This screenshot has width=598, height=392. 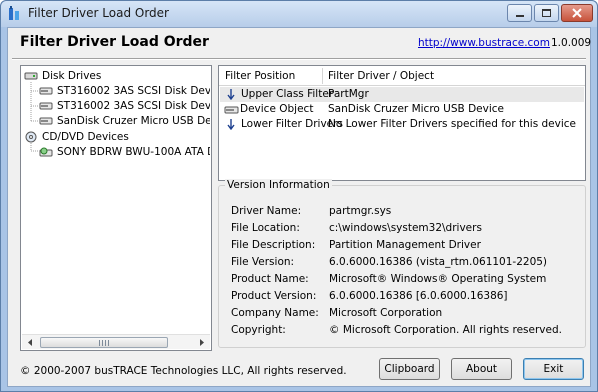 I want to click on tree-node-label: SONY BDRW BWU-100A ATA Device, so click(x=133, y=151).